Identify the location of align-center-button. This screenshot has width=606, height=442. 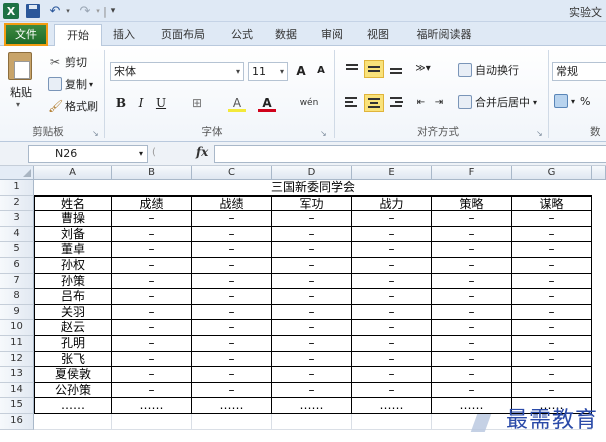
(374, 103).